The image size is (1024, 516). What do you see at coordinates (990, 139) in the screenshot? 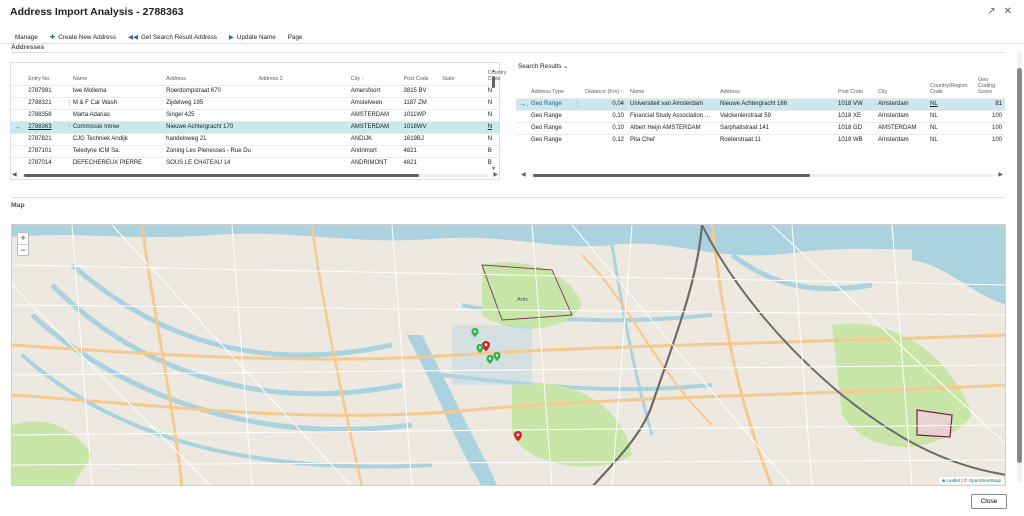
I see `cell-geo-coding-score: 100` at bounding box center [990, 139].